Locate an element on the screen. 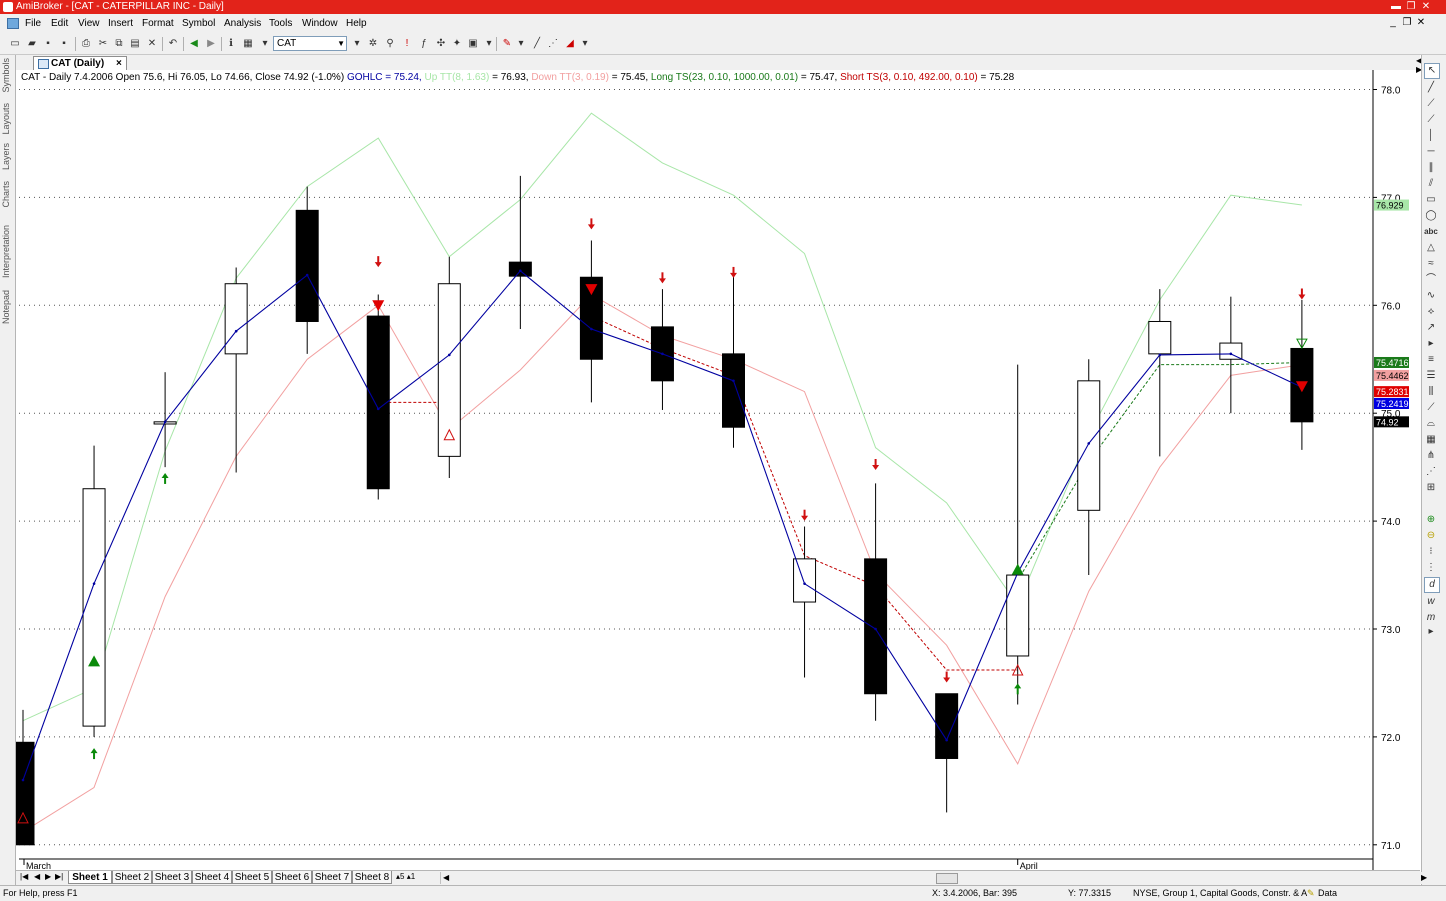 Image resolution: width=1446 pixels, height=901 pixels. dash-style-icon: ⋰ is located at coordinates (553, 44).